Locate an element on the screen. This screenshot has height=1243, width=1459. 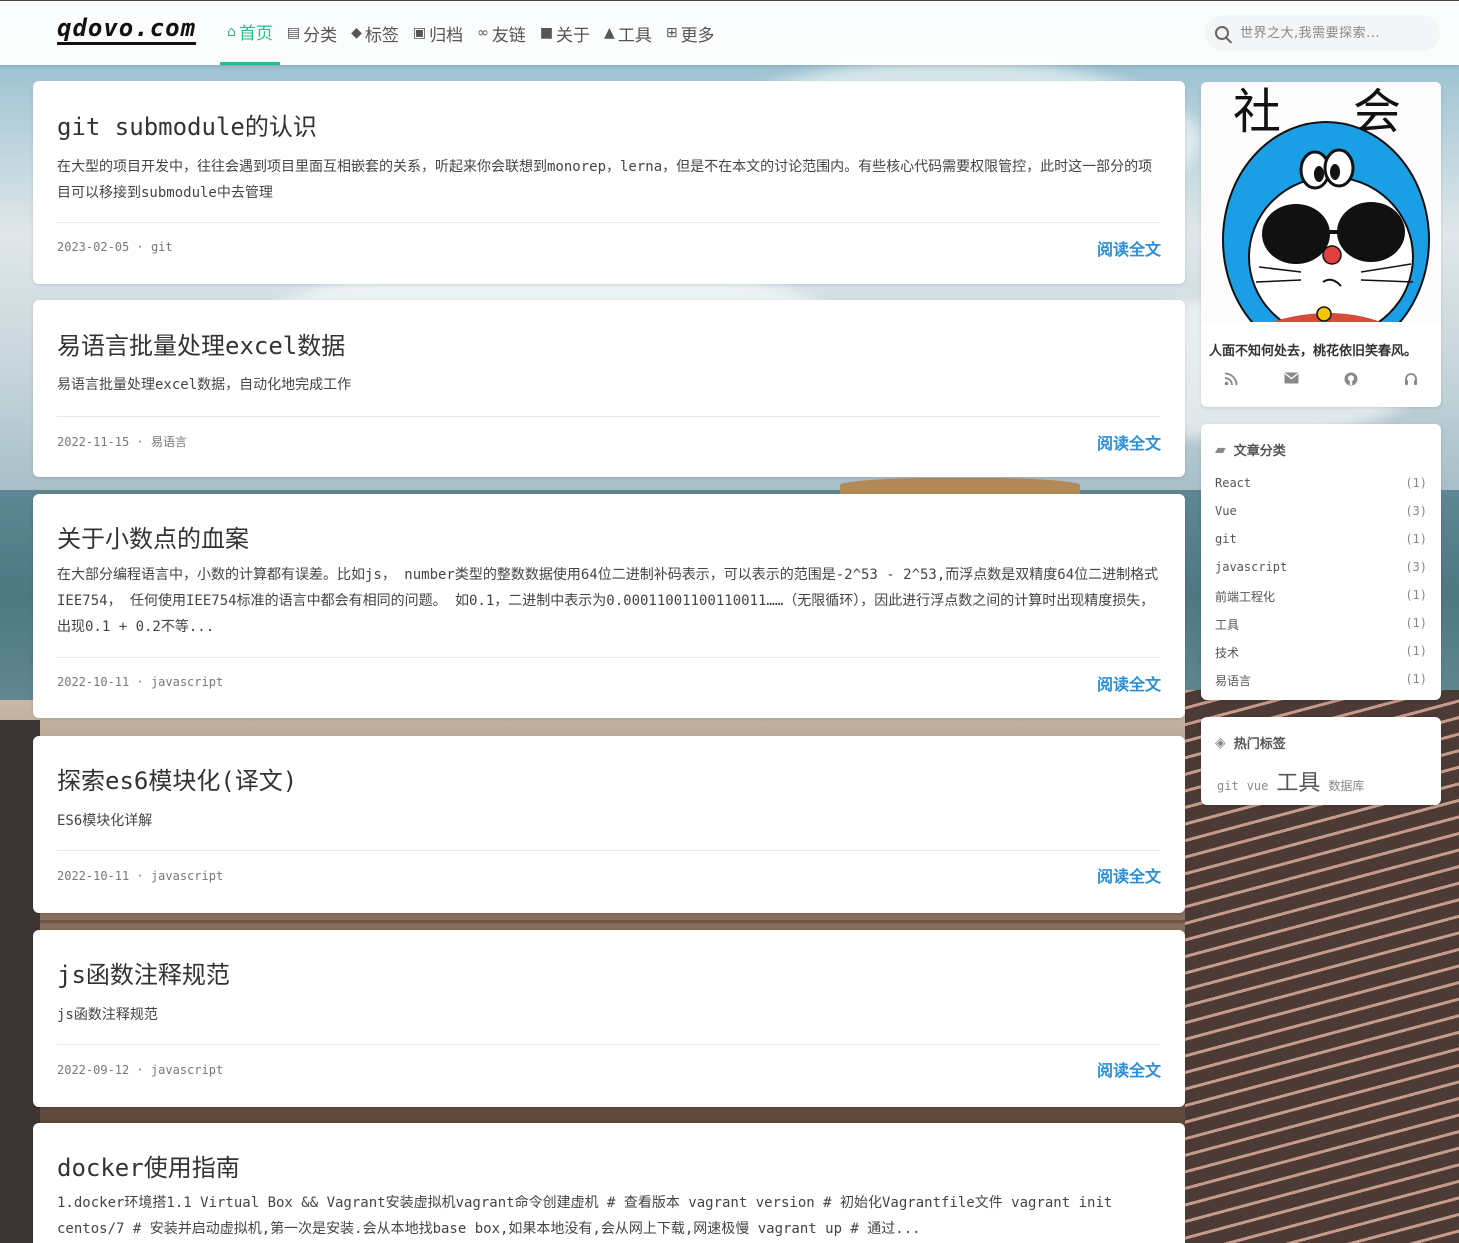
category-name: 易语言 is located at coordinates (1233, 681).